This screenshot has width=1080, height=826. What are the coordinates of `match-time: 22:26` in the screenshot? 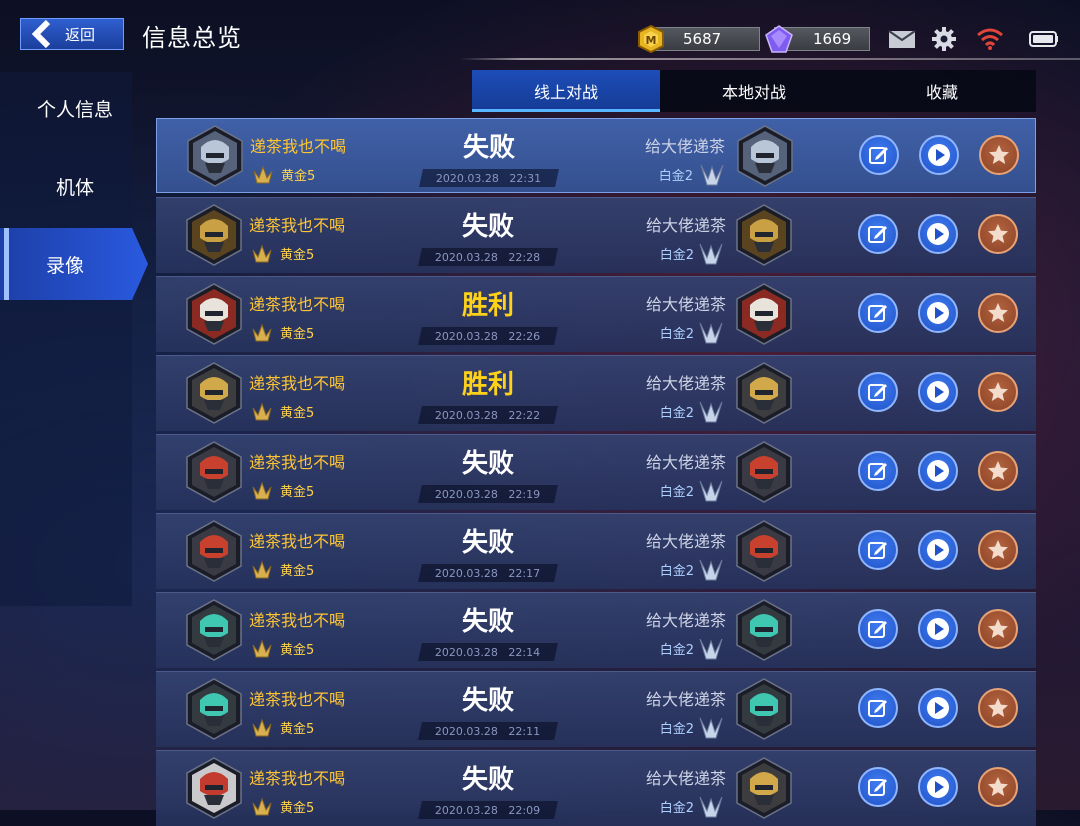 It's located at (524, 336).